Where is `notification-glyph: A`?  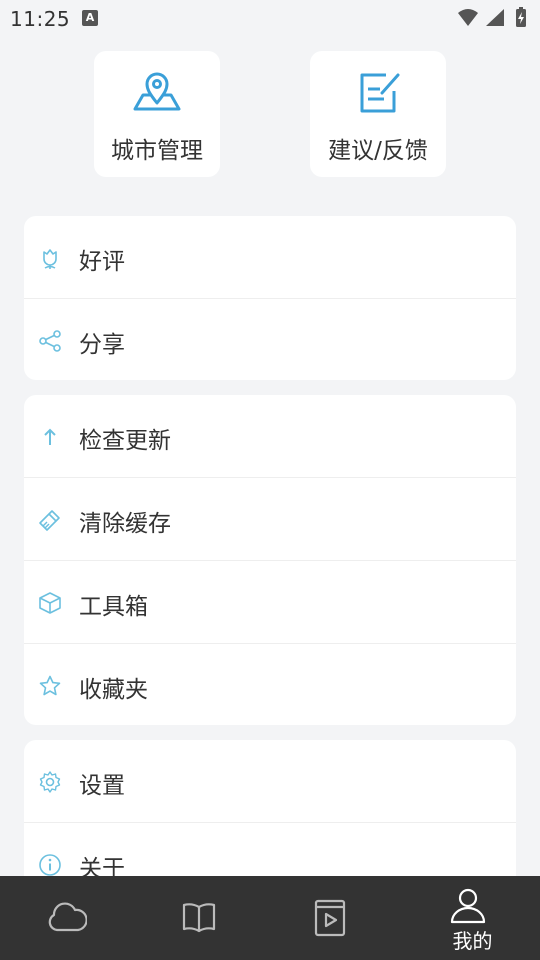
notification-glyph: A is located at coordinates (90, 17).